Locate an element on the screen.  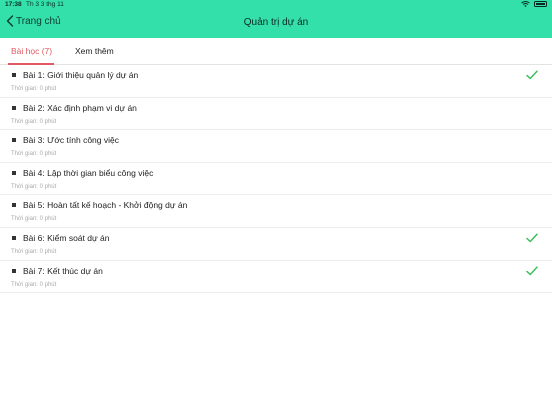
list-item: Bài 7: Kết thúc dự án Thời gian: 0 phút is located at coordinates (276, 277).